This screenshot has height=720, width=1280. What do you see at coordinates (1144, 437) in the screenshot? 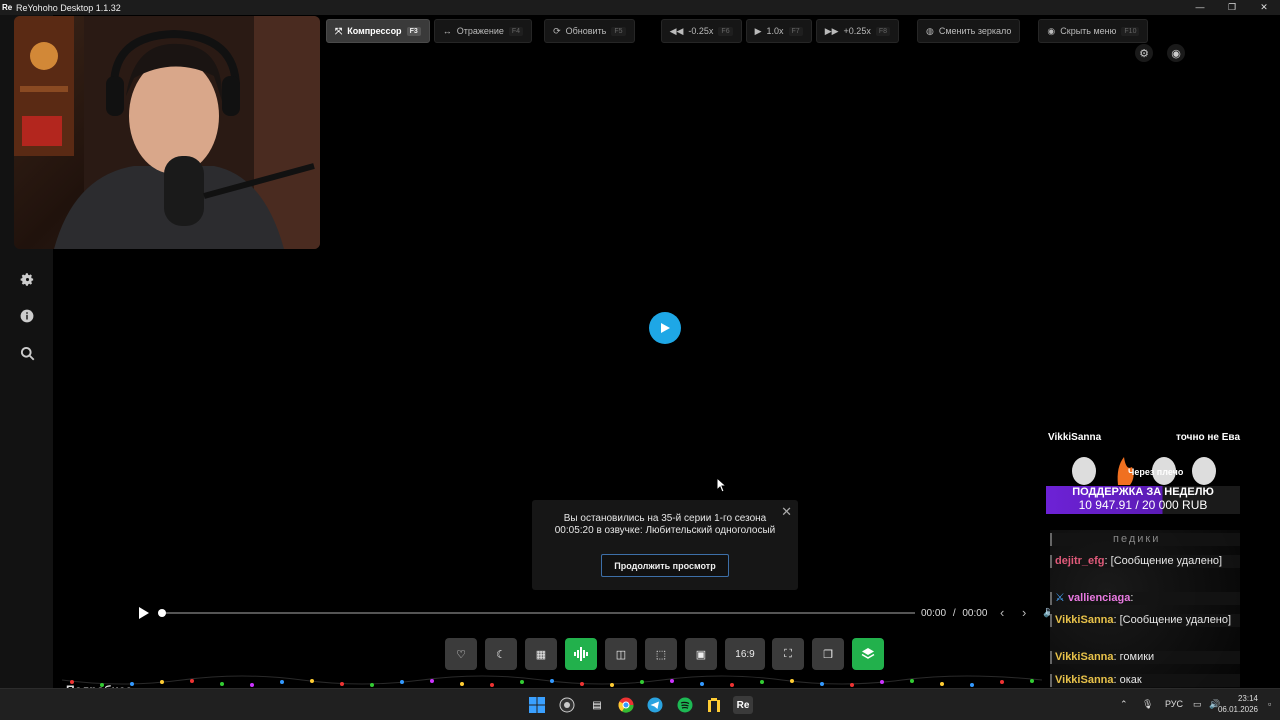
I see `donation-header: VikkiSanna точно не Ева` at bounding box center [1144, 437].